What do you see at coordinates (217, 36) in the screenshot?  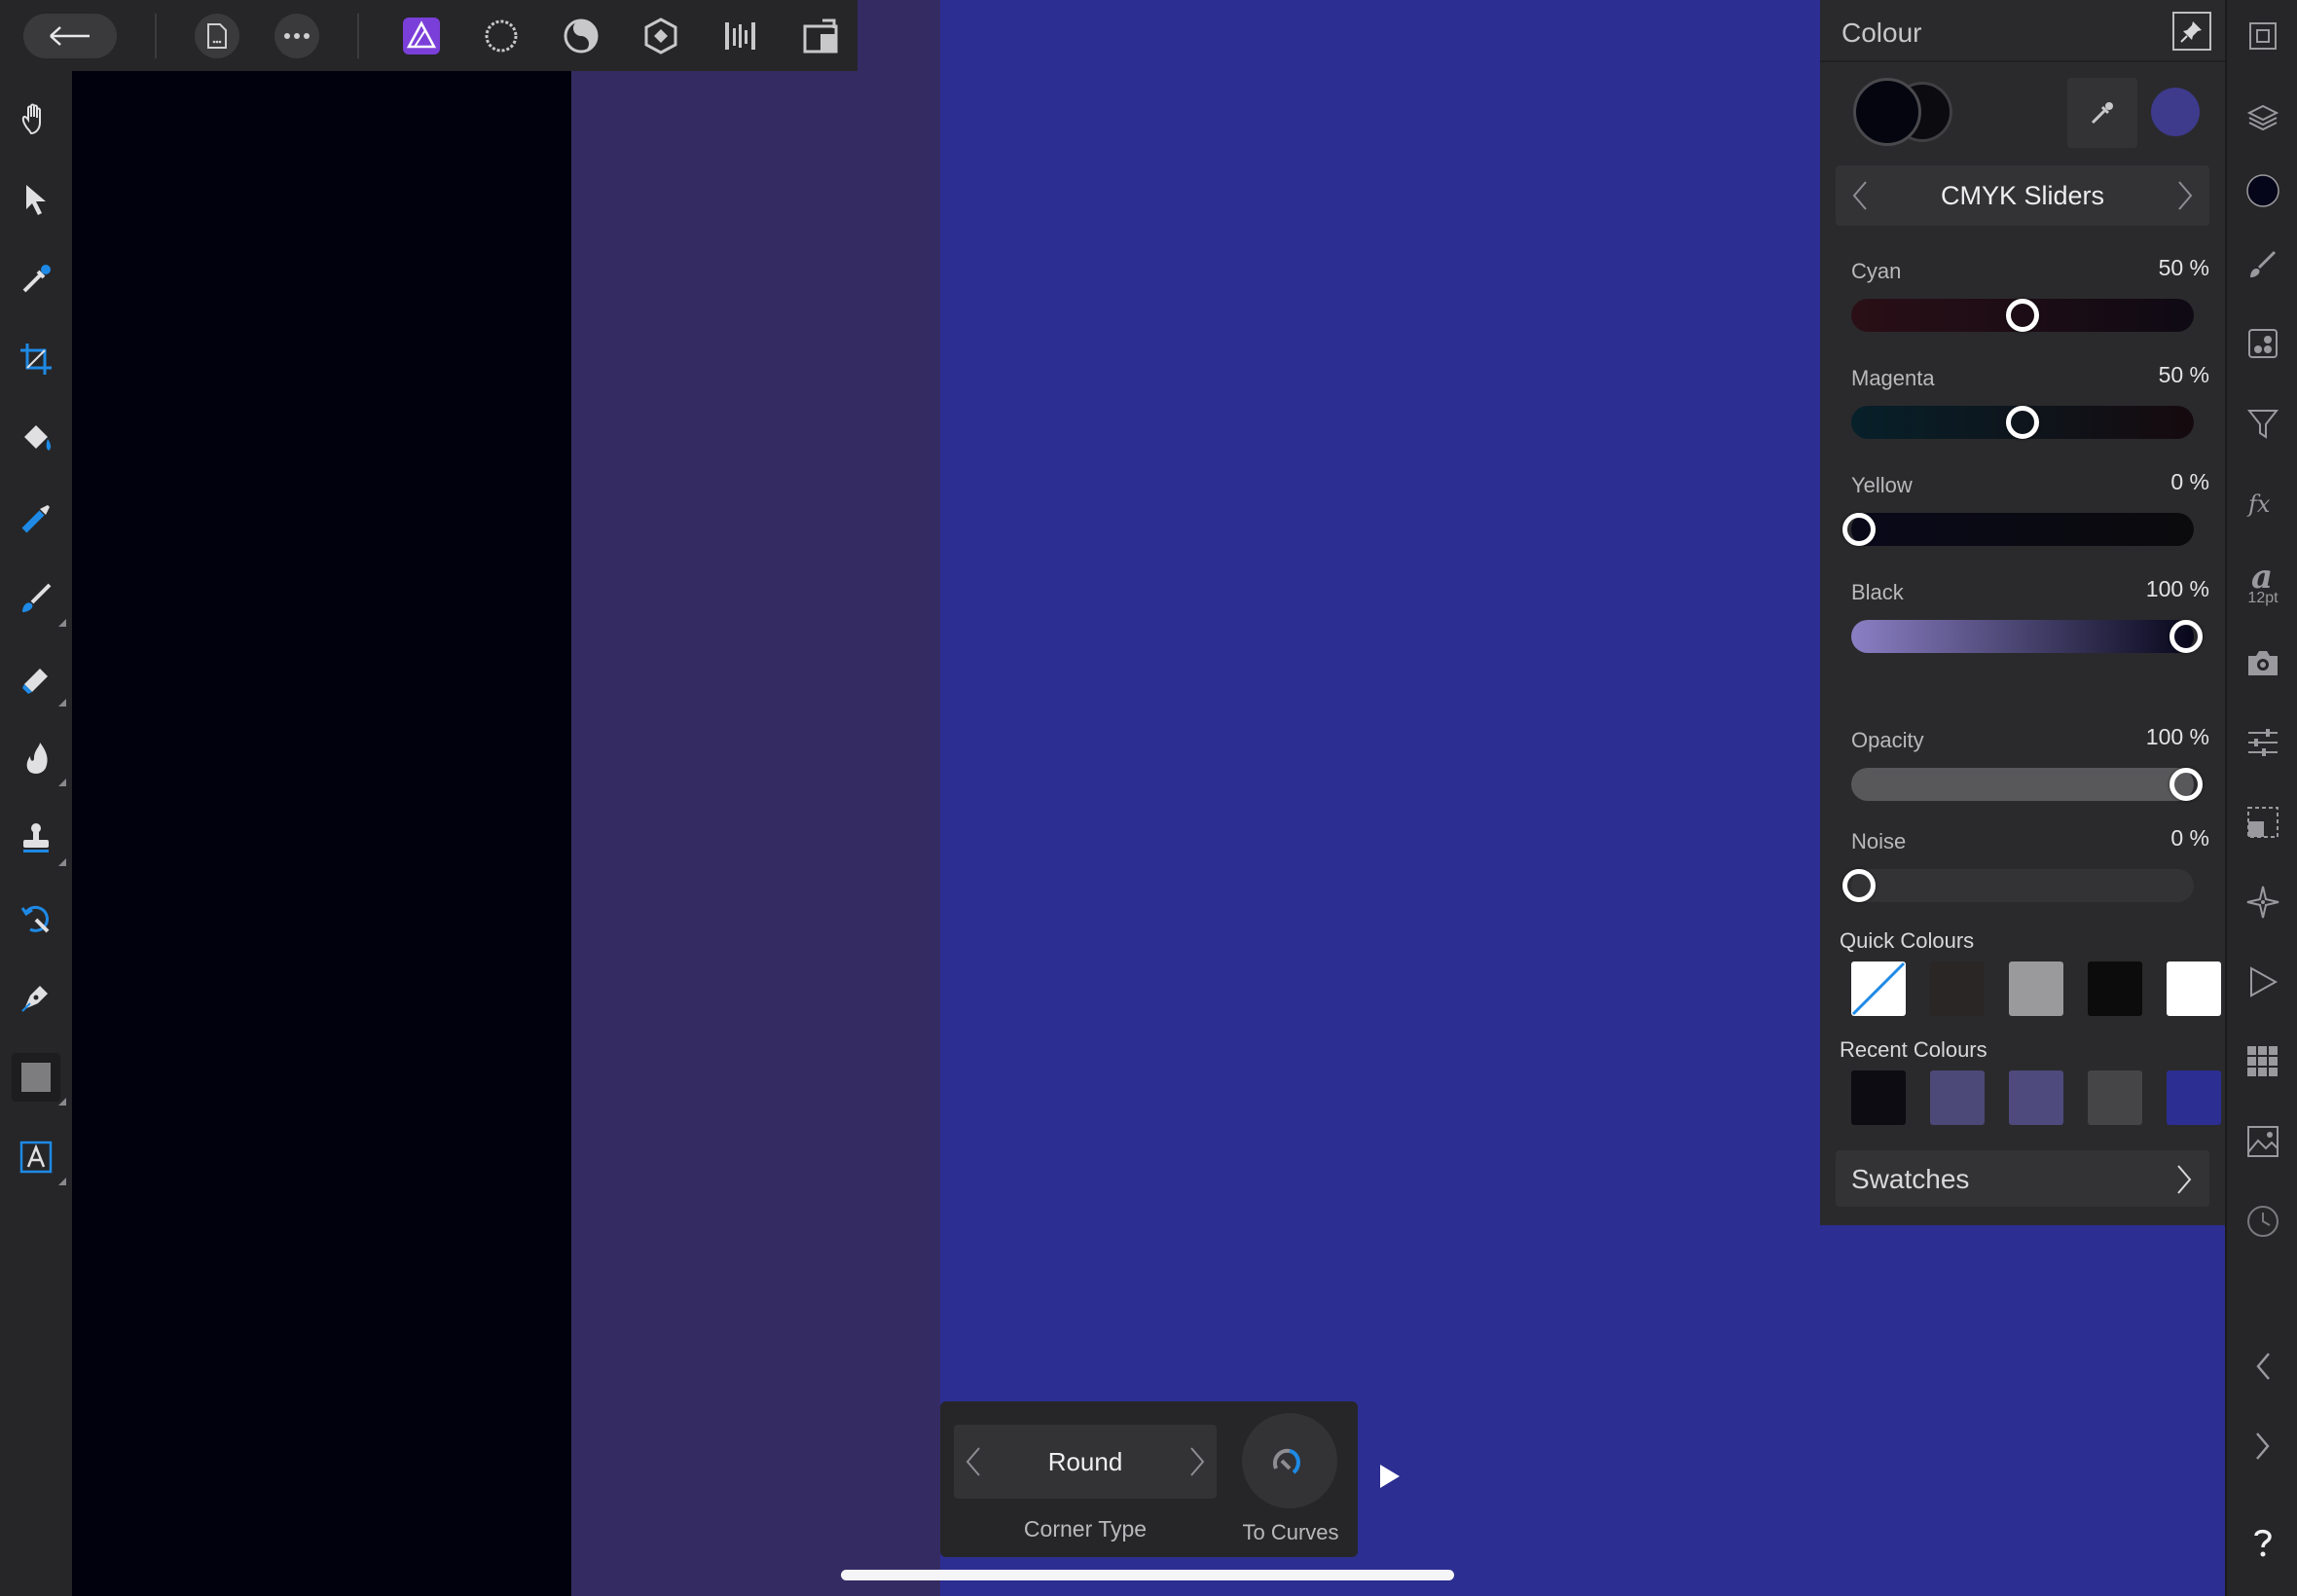 I see `document-button` at bounding box center [217, 36].